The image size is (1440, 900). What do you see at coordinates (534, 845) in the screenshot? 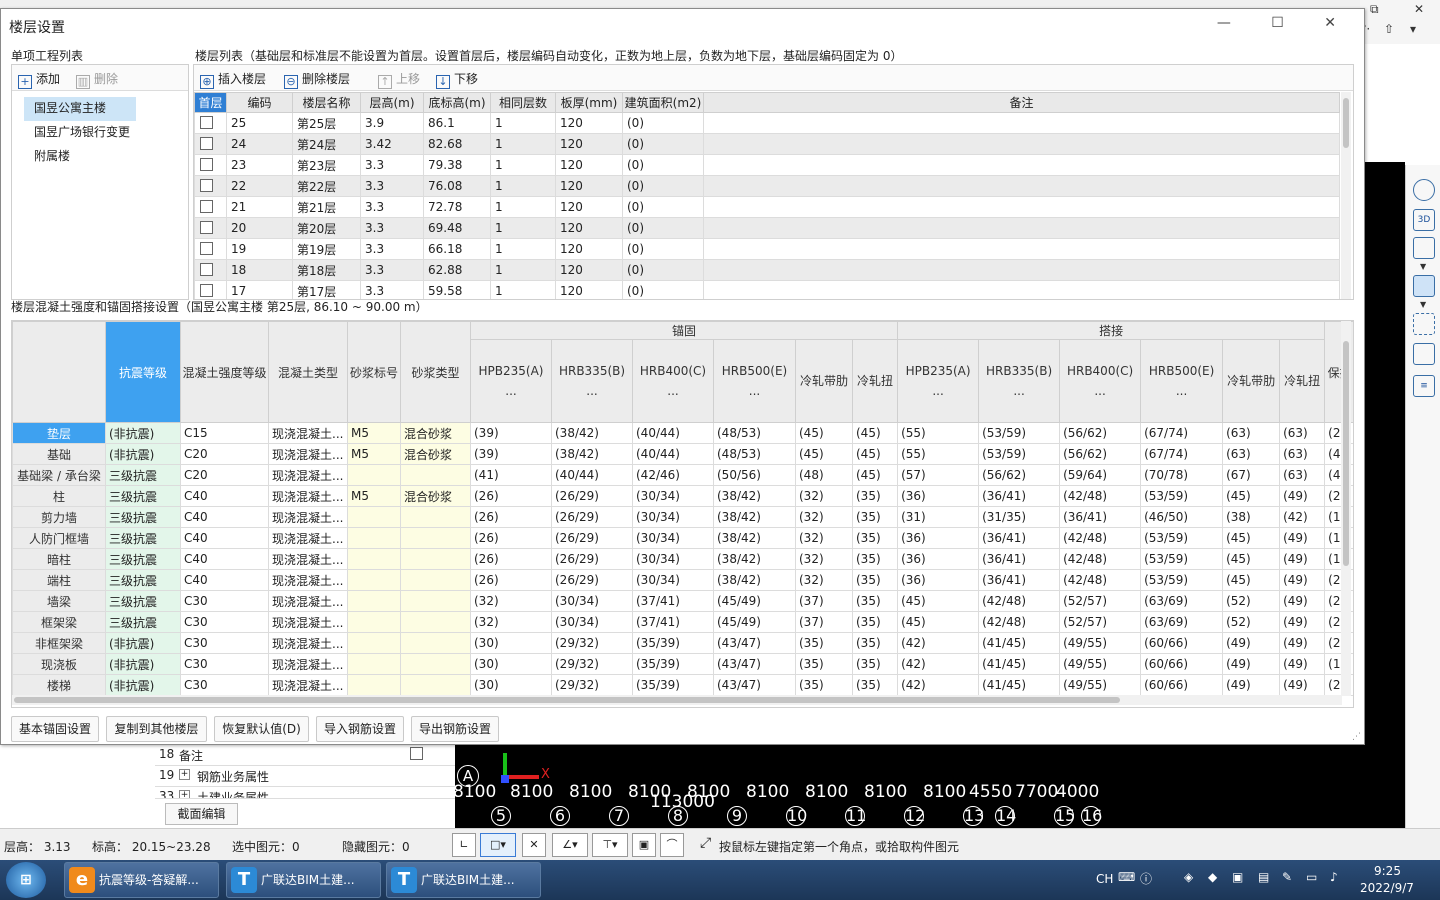
I see `cross-select-icon: ✕` at bounding box center [534, 845].